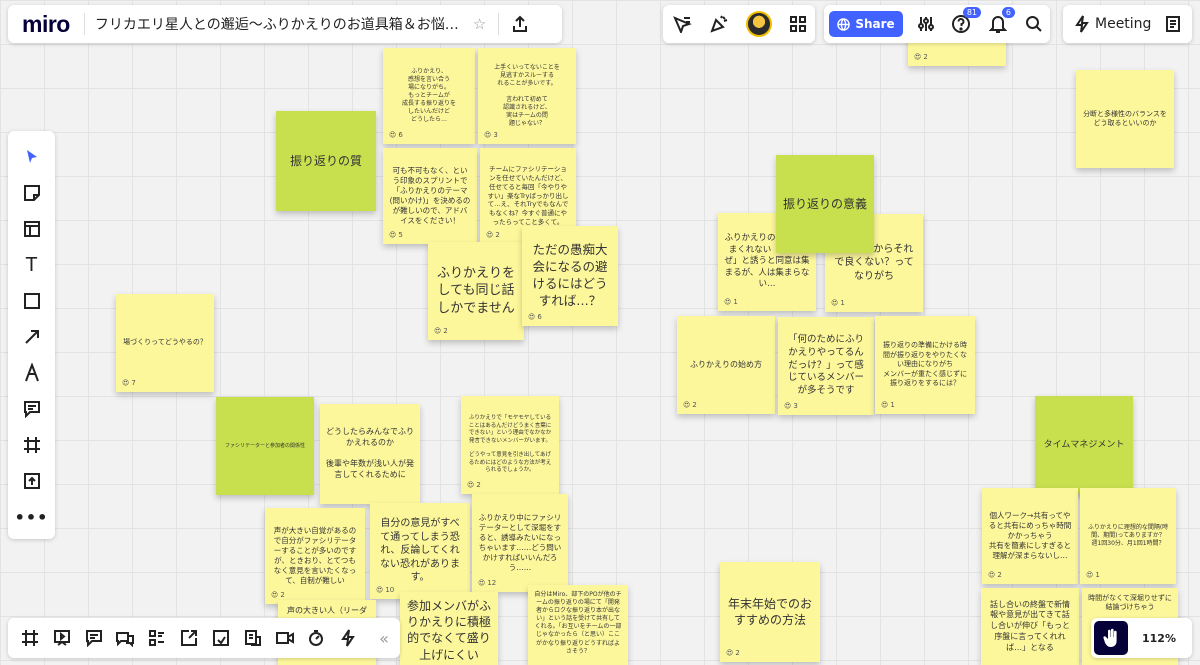 The width and height of the screenshot is (1200, 665). Describe the element at coordinates (1173, 24) in the screenshot. I see `notes-icon` at that location.